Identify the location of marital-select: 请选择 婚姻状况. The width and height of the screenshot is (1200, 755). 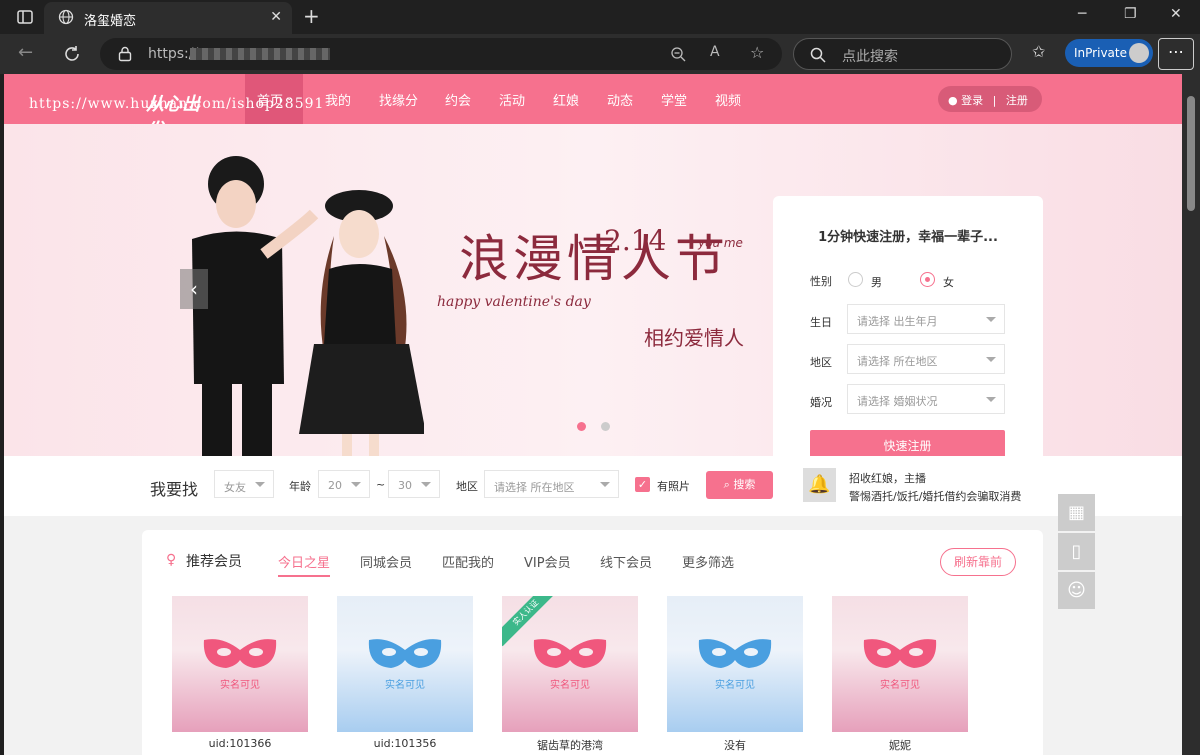
(926, 399).